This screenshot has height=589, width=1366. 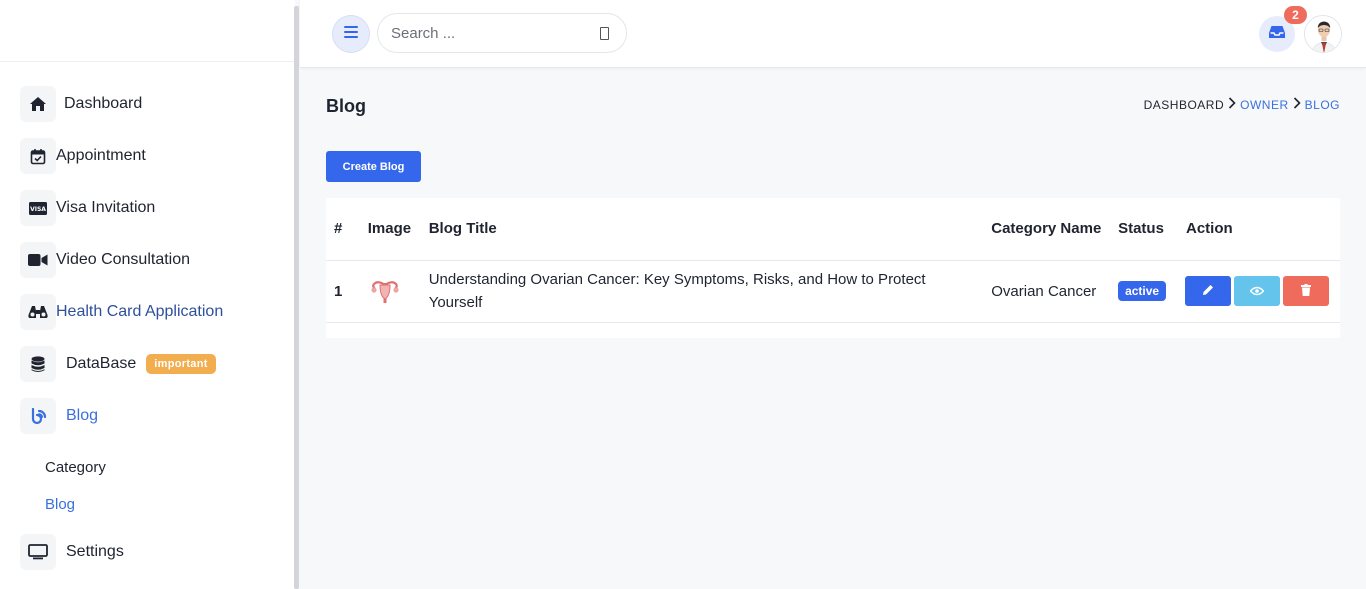 I want to click on sidebar-item-dashboard: Dashboard, so click(x=81, y=104).